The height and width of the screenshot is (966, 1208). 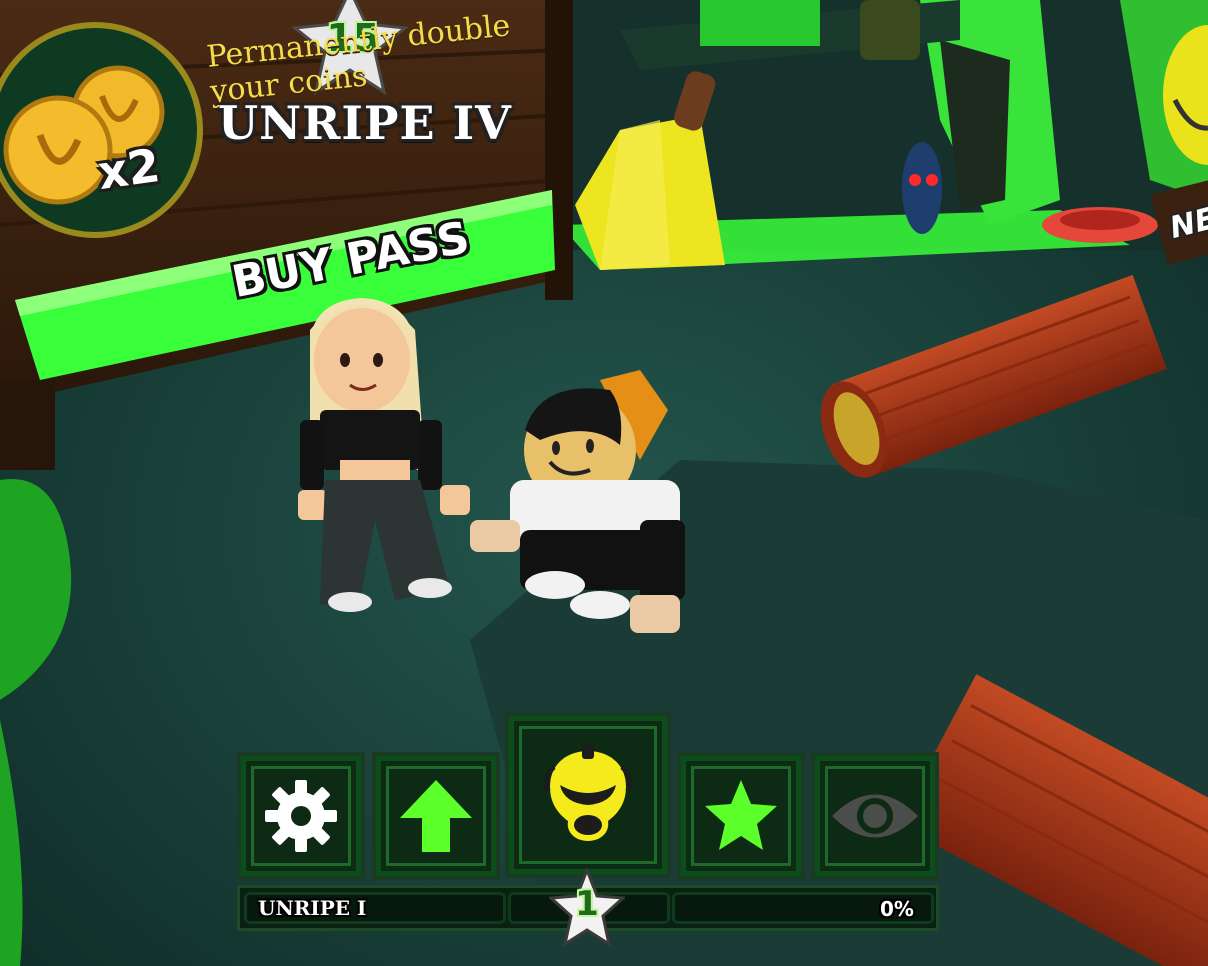 I want to click on level-name: UNRIPE I, so click(x=312, y=908).